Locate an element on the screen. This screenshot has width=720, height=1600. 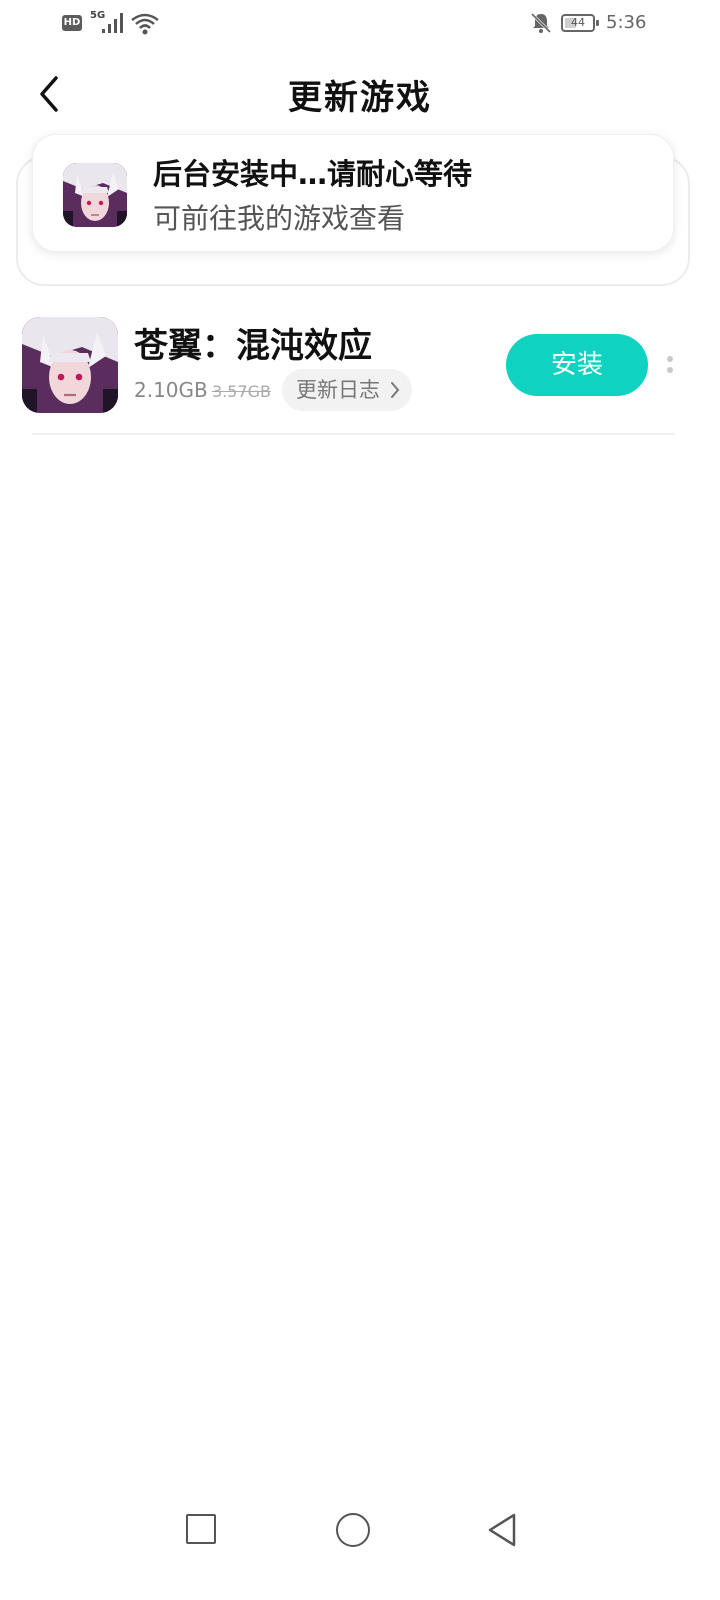
game-title: 苍翼：混沌效应 is located at coordinates (253, 346).